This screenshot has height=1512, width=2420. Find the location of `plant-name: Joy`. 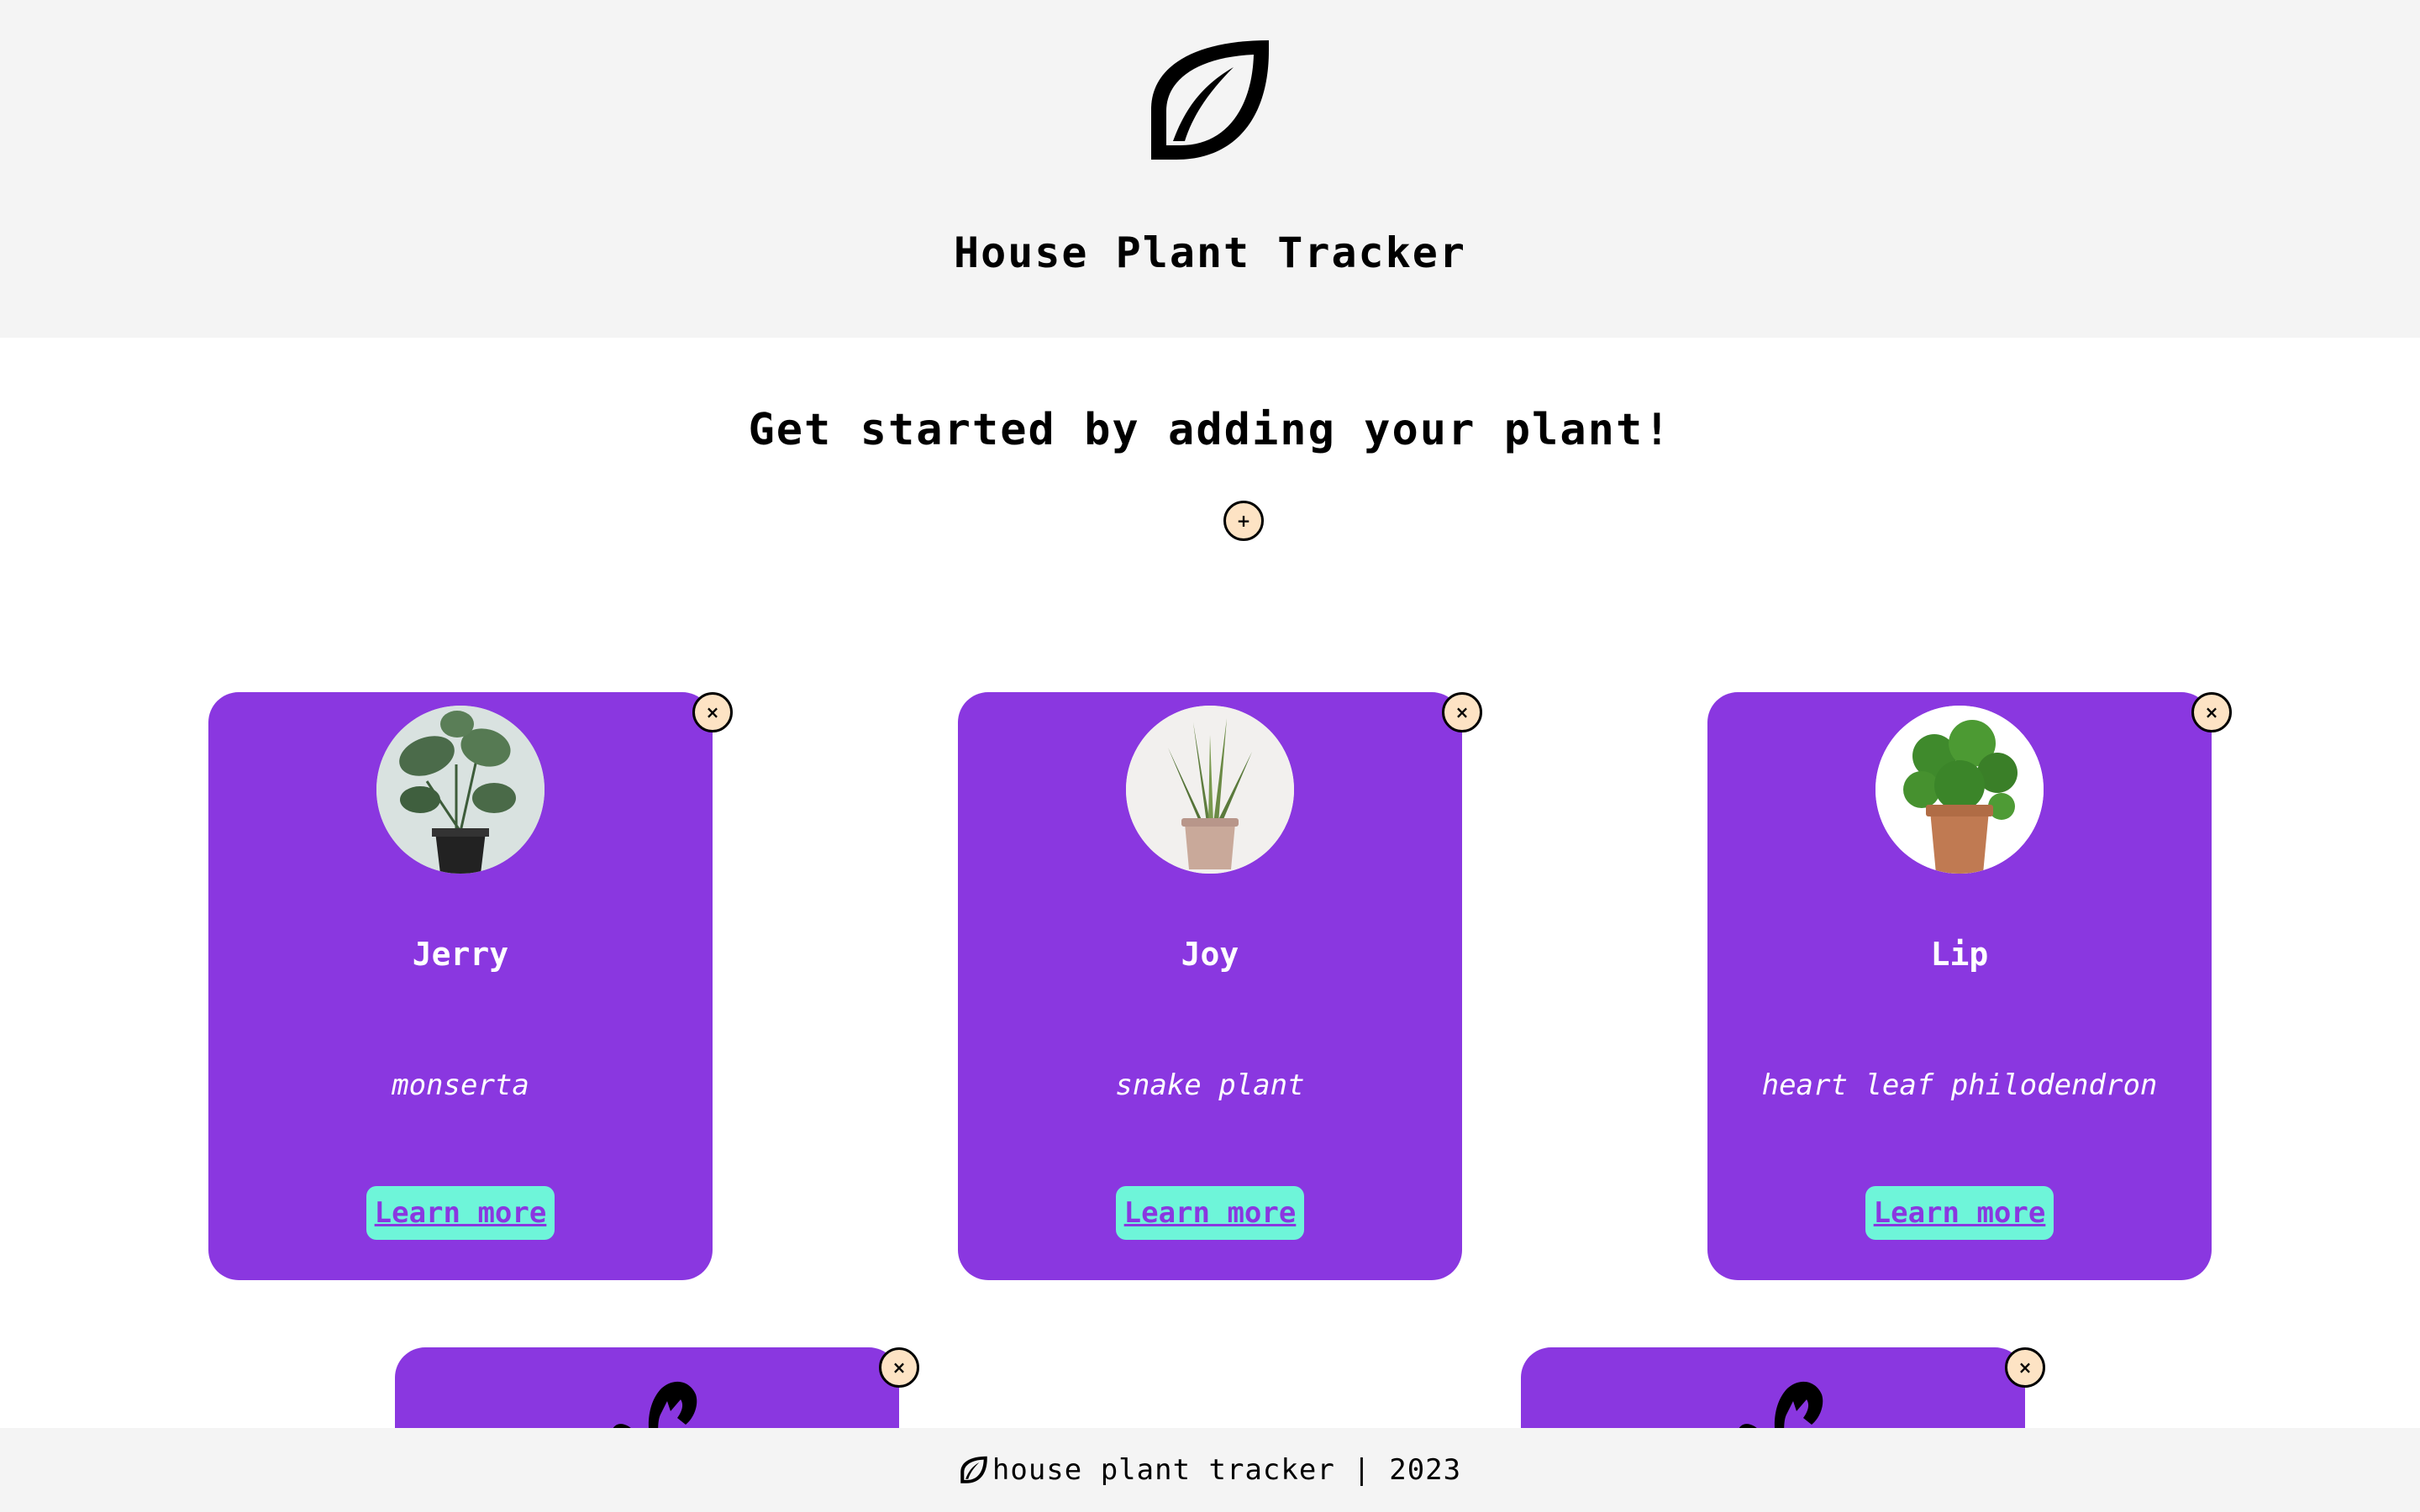

plant-name: Joy is located at coordinates (1210, 954).